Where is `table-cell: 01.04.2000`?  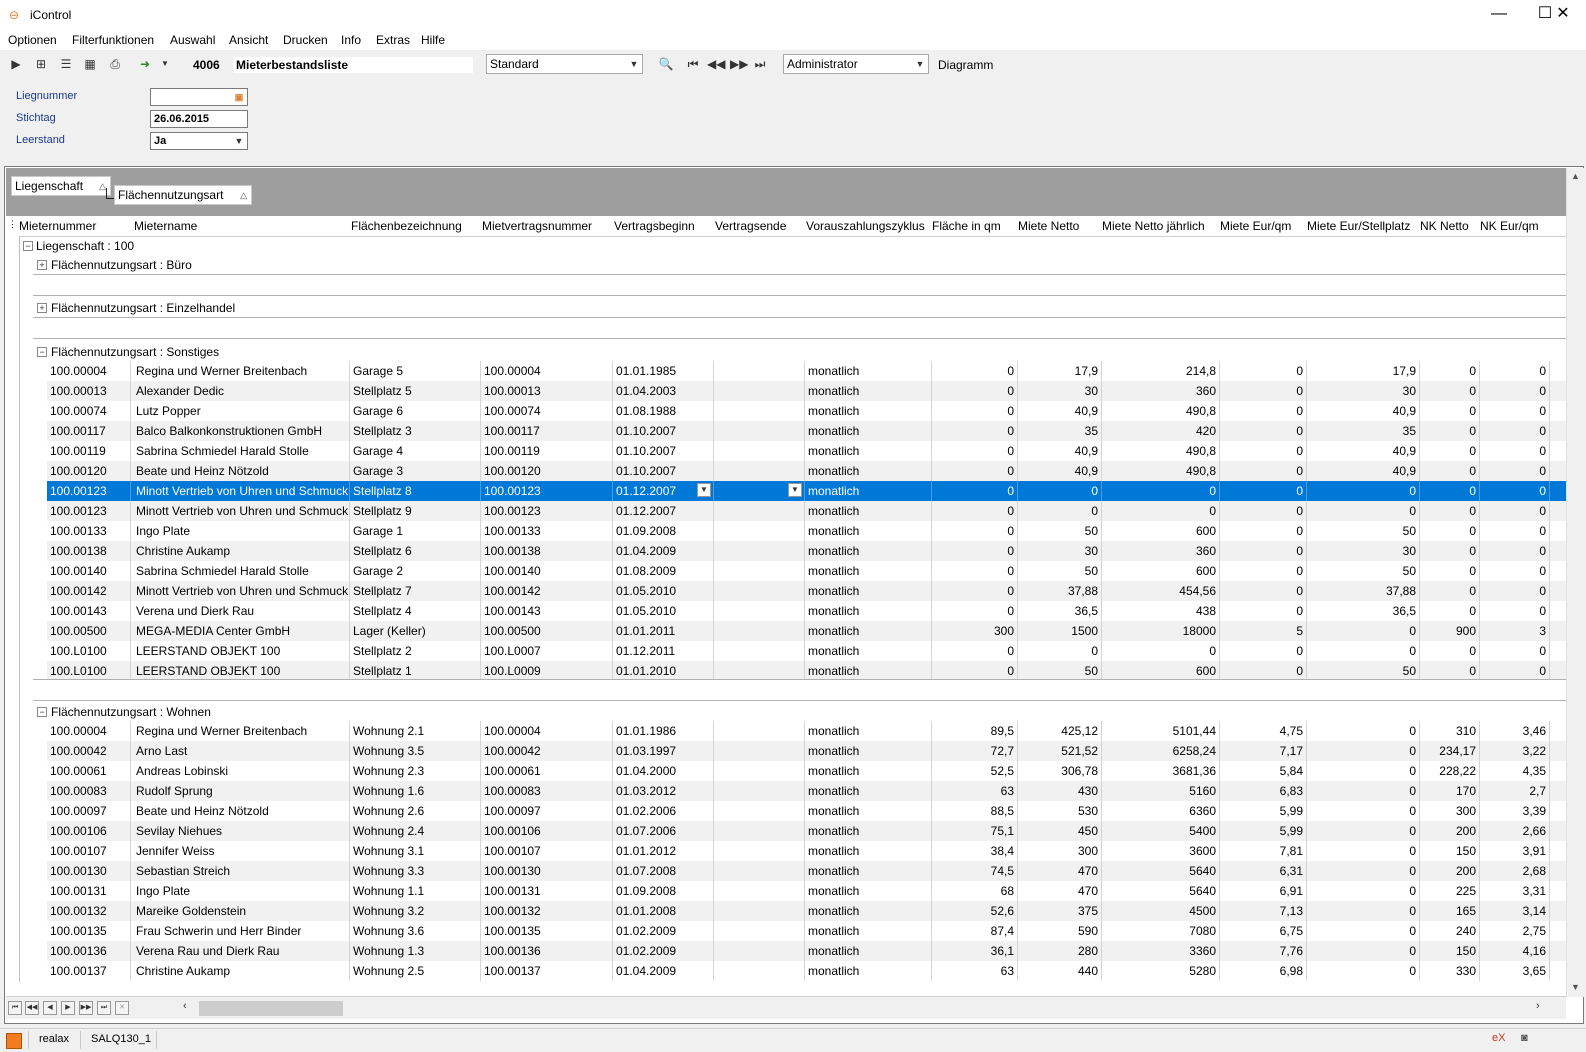
table-cell: 01.04.2000 is located at coordinates (663, 771).